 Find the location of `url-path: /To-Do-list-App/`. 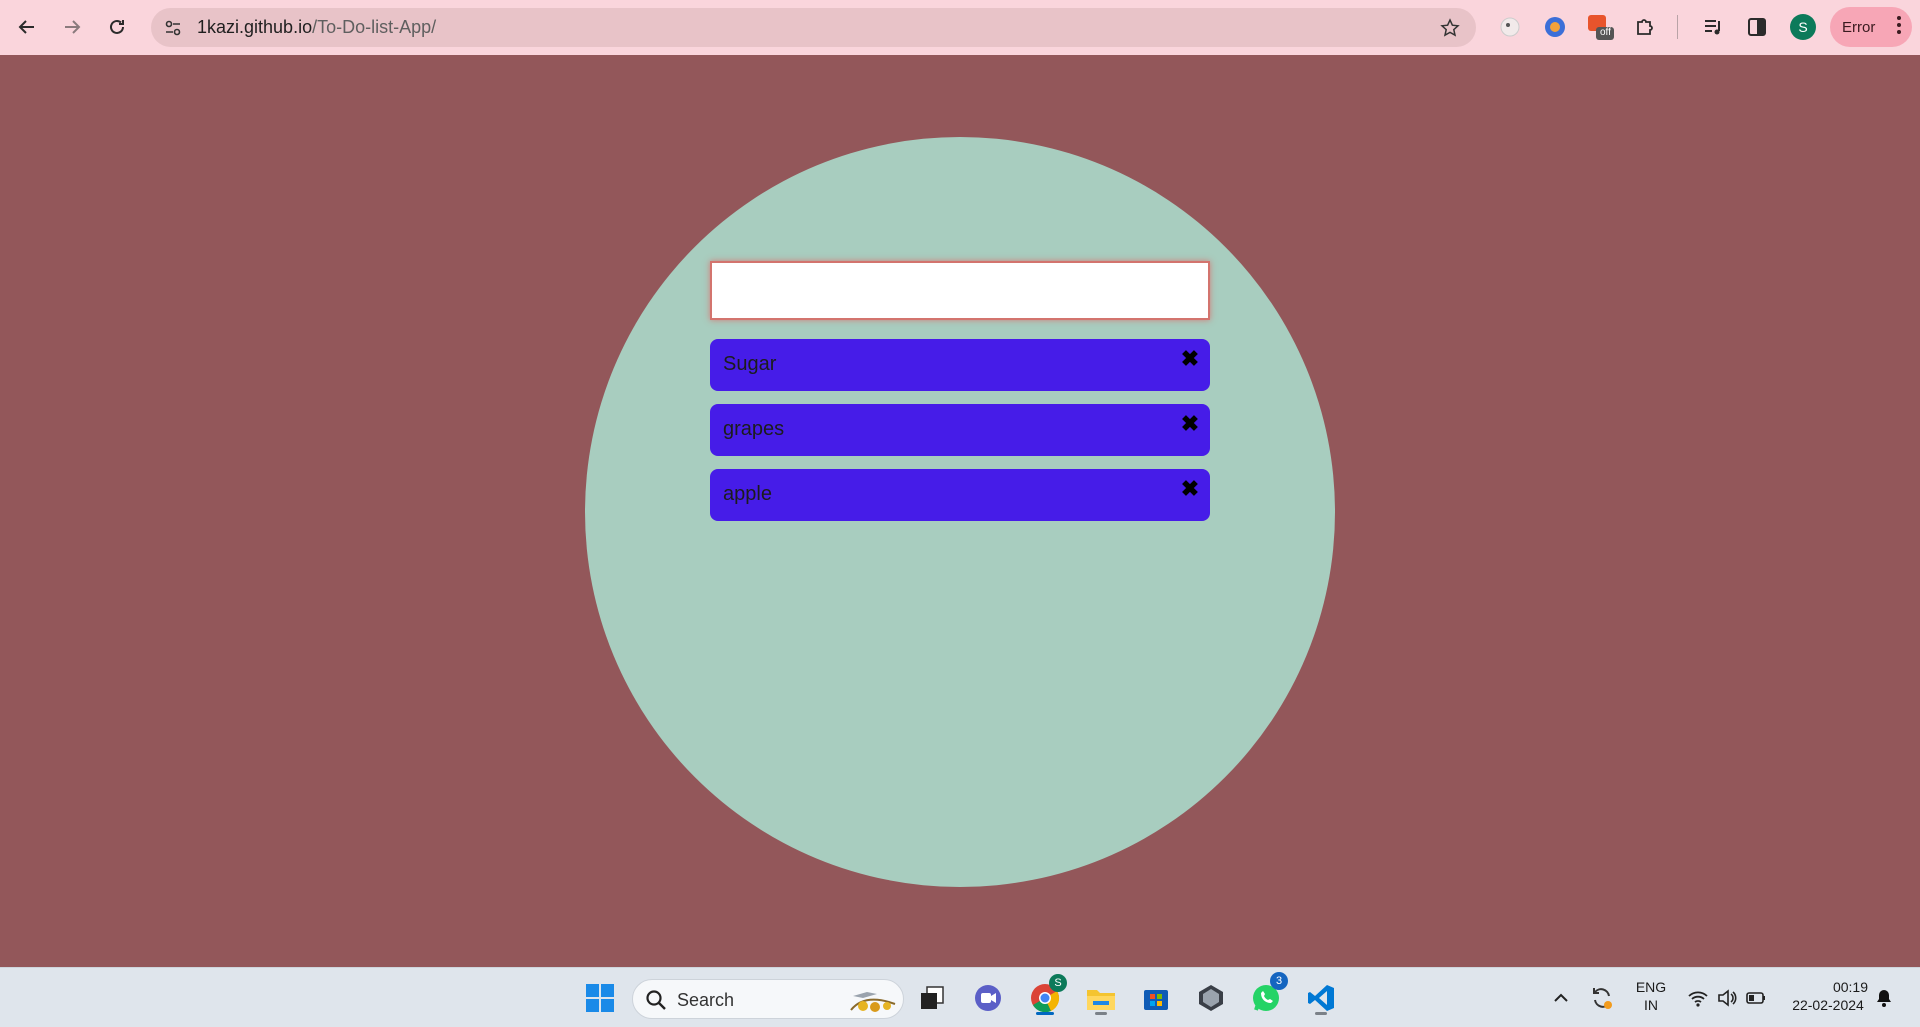

url-path: /To-Do-list-App/ is located at coordinates (374, 27).